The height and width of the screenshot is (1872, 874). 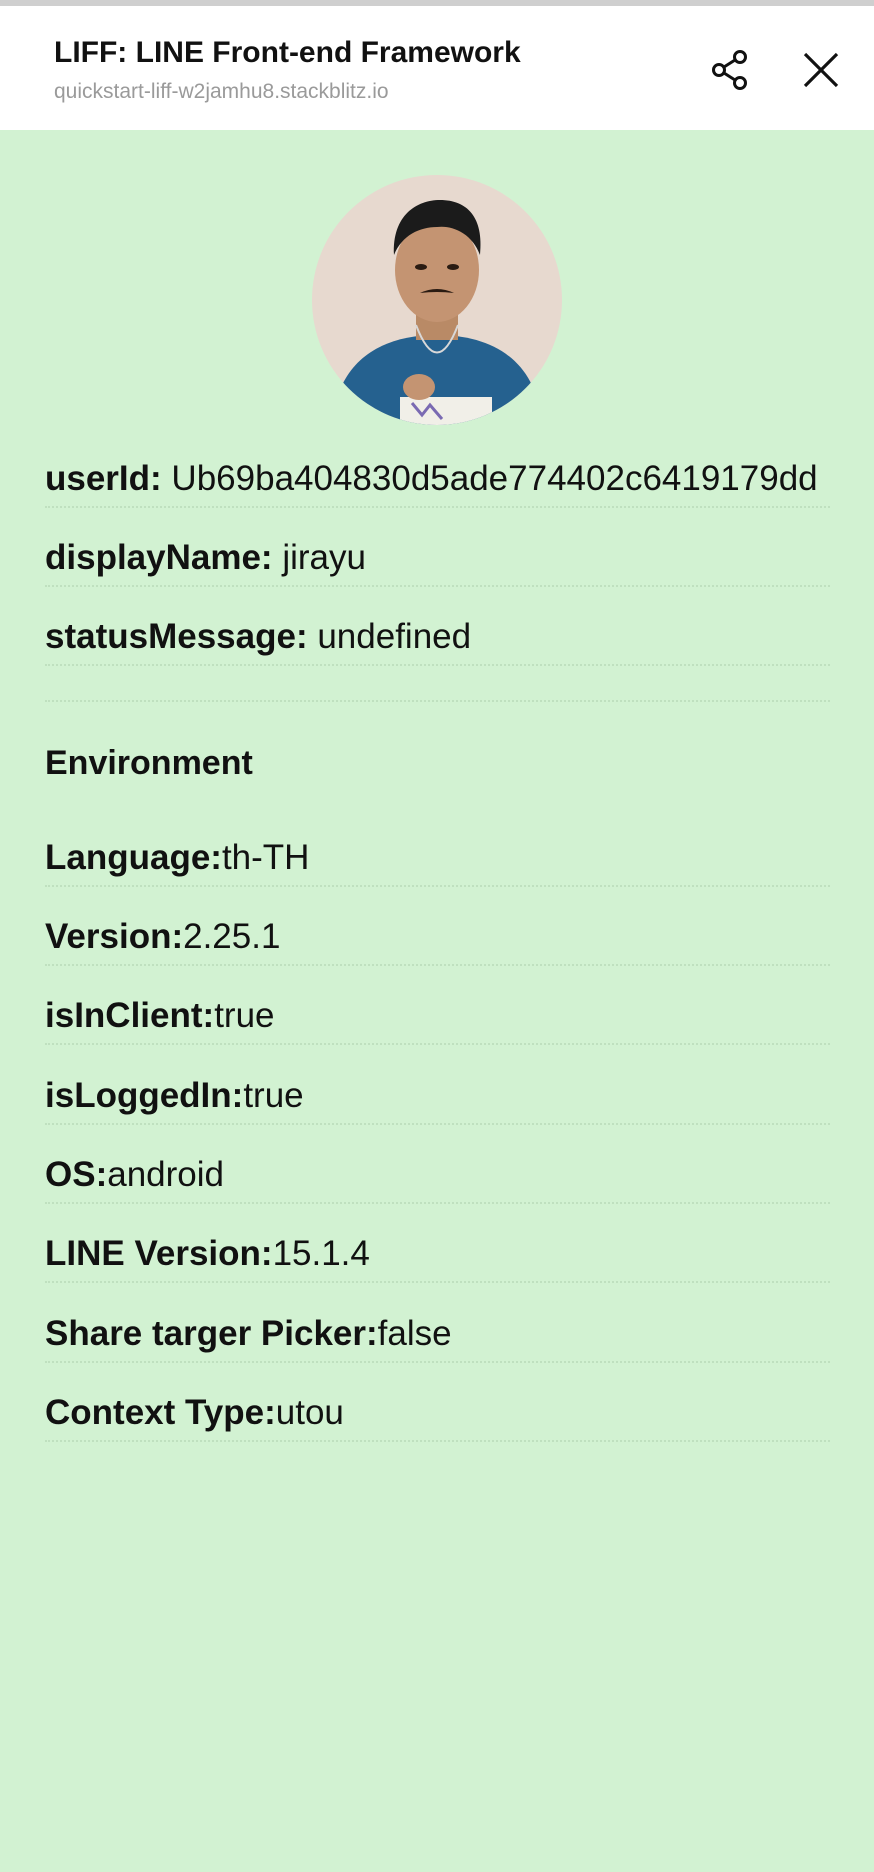 I want to click on environment-heading: Environment, so click(x=149, y=763).